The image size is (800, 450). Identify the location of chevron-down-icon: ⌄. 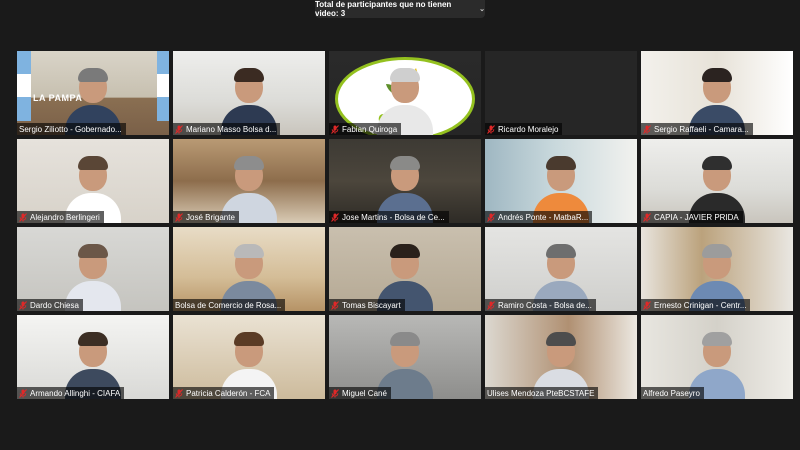
(482, 9).